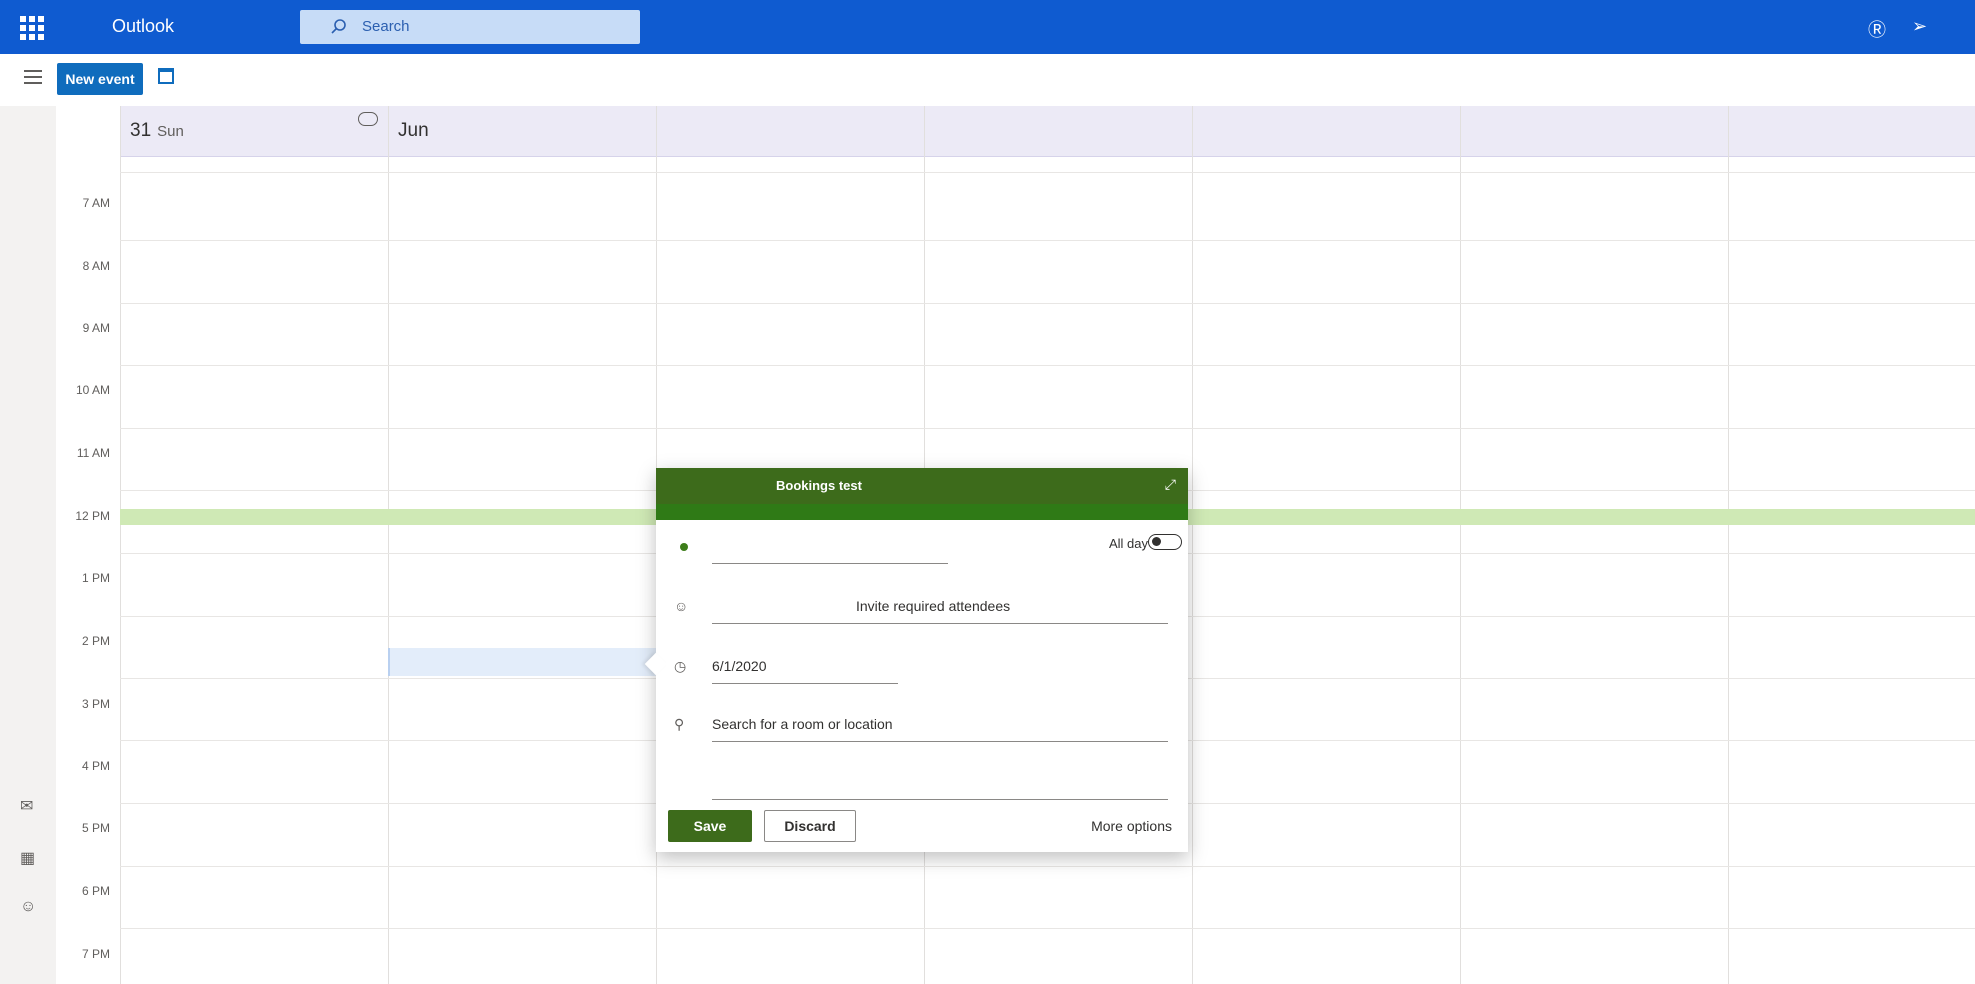 This screenshot has height=984, width=1975. Describe the element at coordinates (368, 119) in the screenshot. I see `weather-icon` at that location.